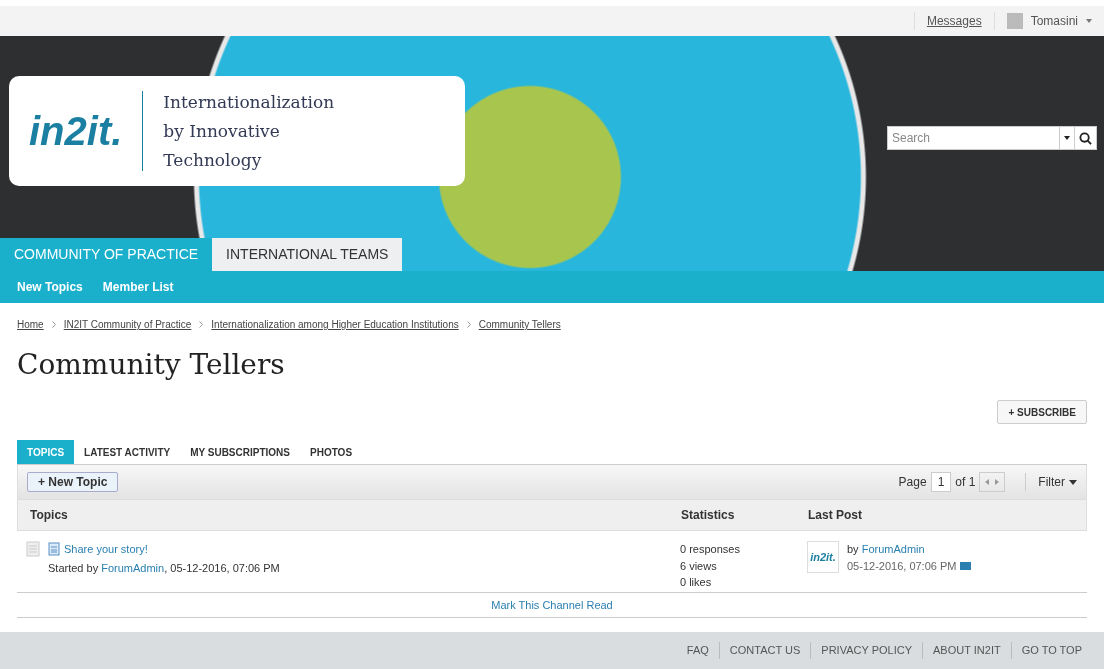 The width and height of the screenshot is (1104, 669). Describe the element at coordinates (912, 482) in the screenshot. I see `page-label: Page` at that location.